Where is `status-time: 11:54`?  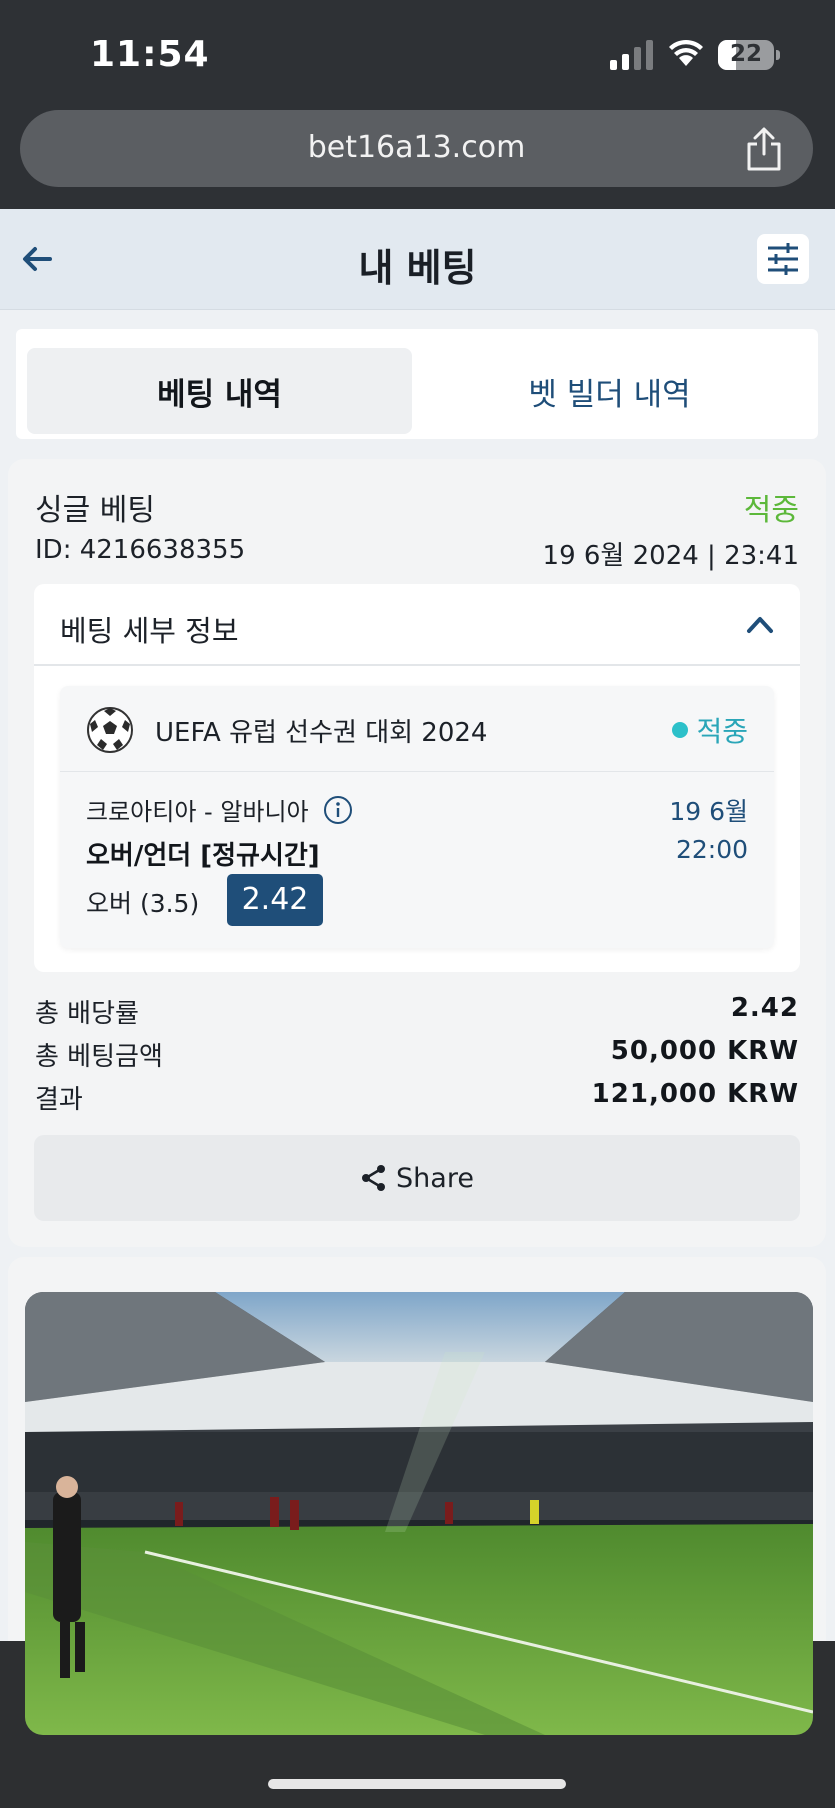
status-time: 11:54 is located at coordinates (150, 54).